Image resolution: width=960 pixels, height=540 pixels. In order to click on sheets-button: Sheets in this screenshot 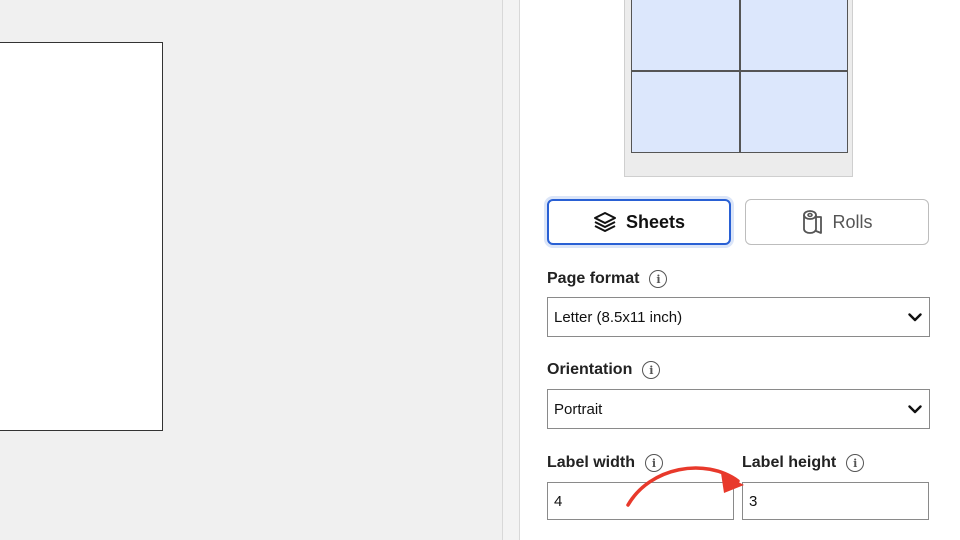, I will do `click(639, 222)`.